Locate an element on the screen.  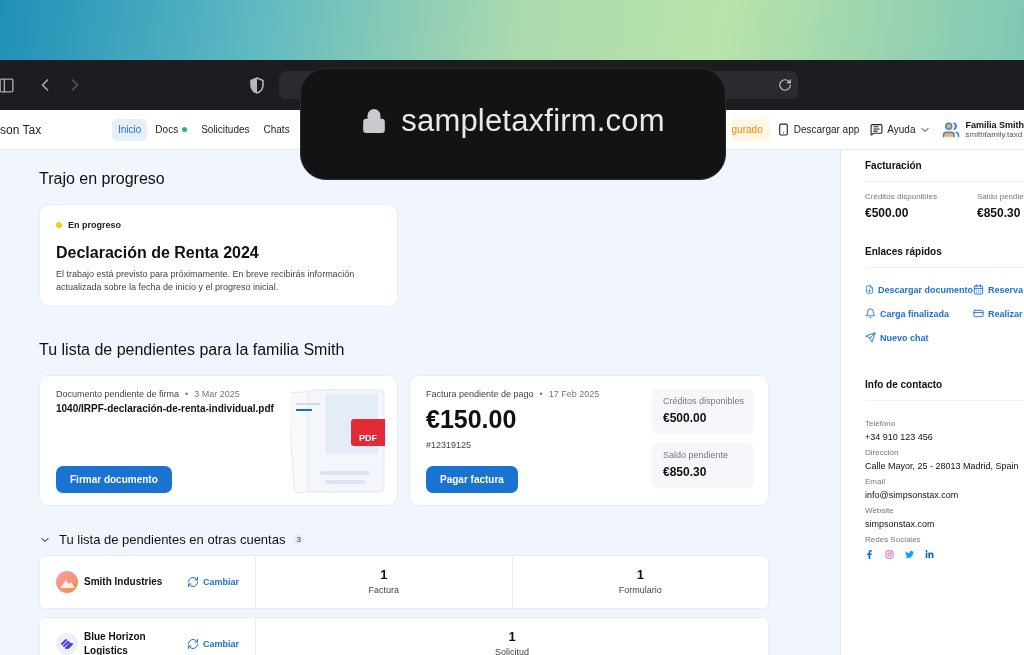
invoice-label: Factura pendiente de pago is located at coordinates (480, 394).